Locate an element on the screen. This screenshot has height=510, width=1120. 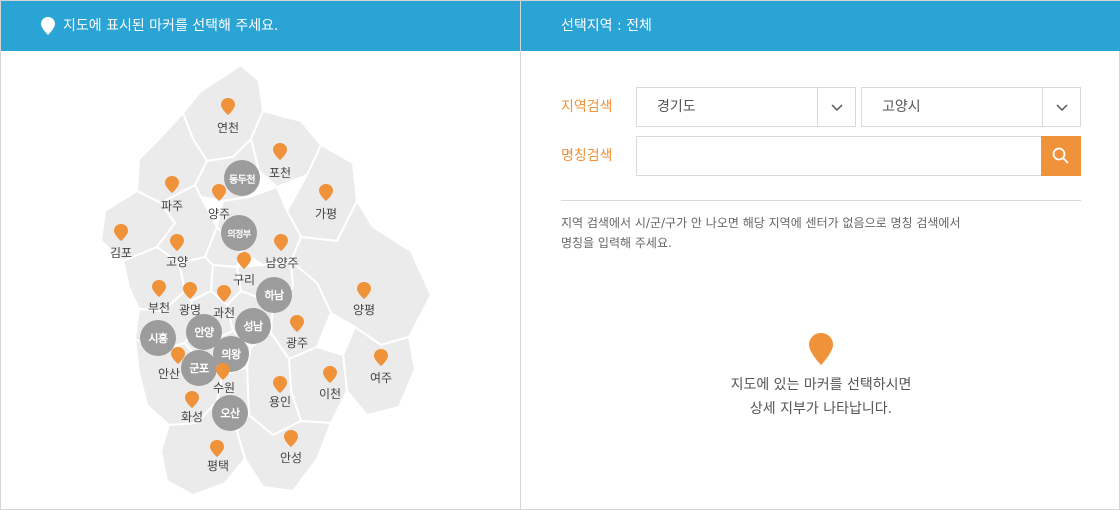
divider is located at coordinates (821, 200).